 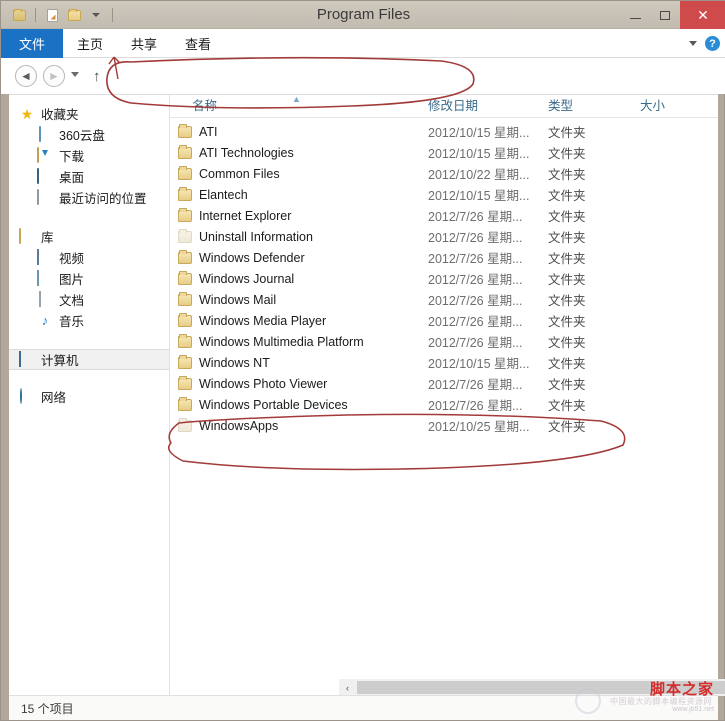 What do you see at coordinates (234, 362) in the screenshot?
I see `file-name-label: Windows NT` at bounding box center [234, 362].